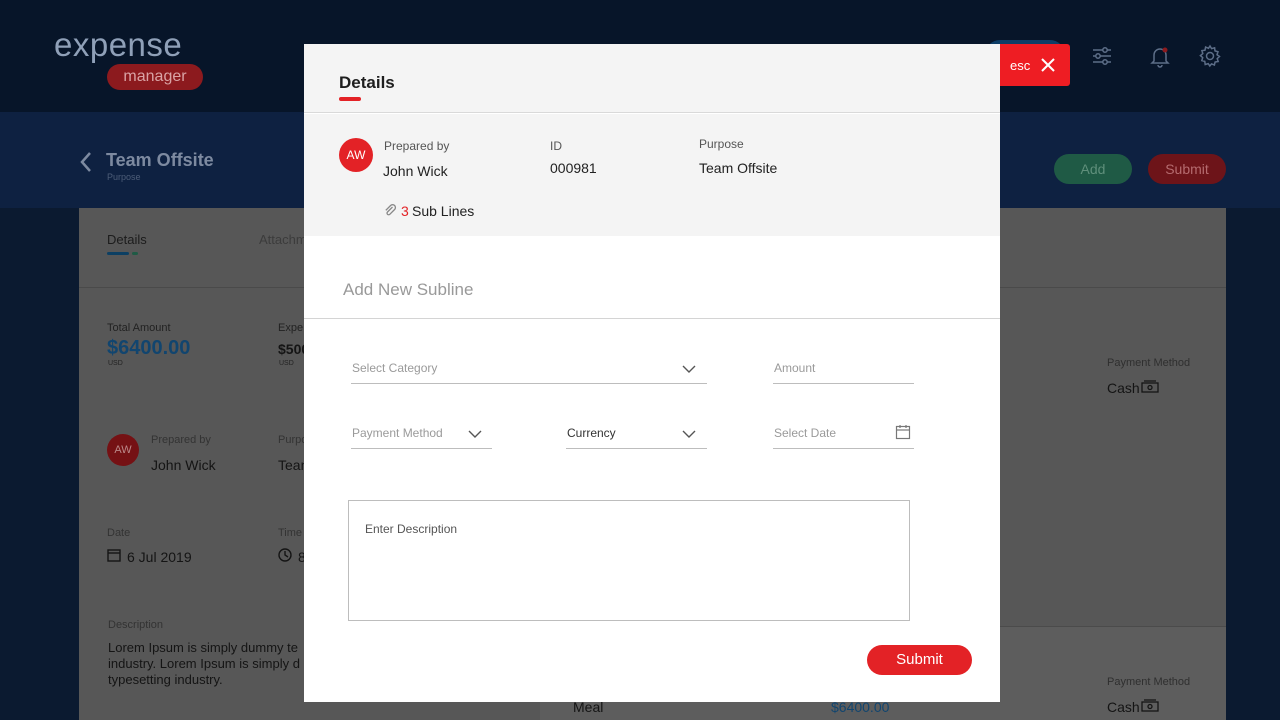 This screenshot has width=1280, height=720. What do you see at coordinates (160, 160) in the screenshot?
I see `report-title: Team Offsite` at bounding box center [160, 160].